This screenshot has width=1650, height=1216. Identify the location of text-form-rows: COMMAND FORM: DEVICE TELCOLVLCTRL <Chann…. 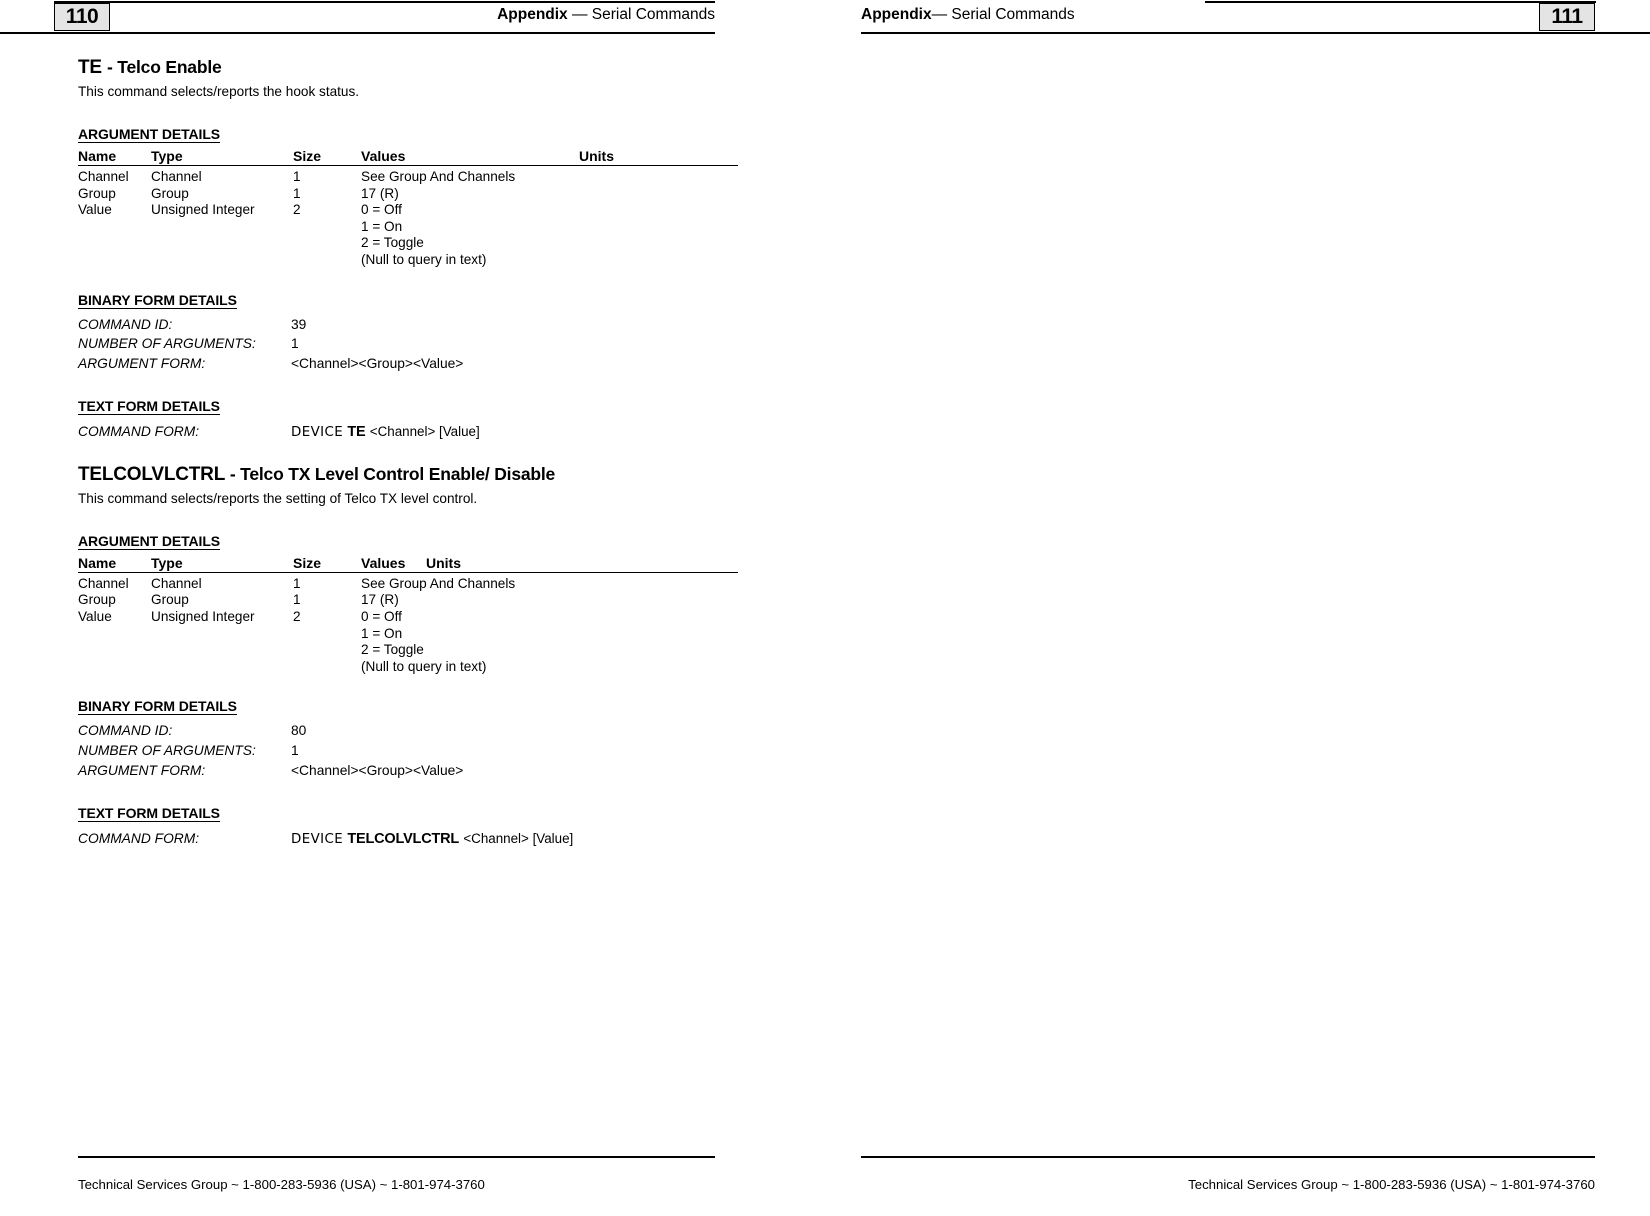
(408, 839).